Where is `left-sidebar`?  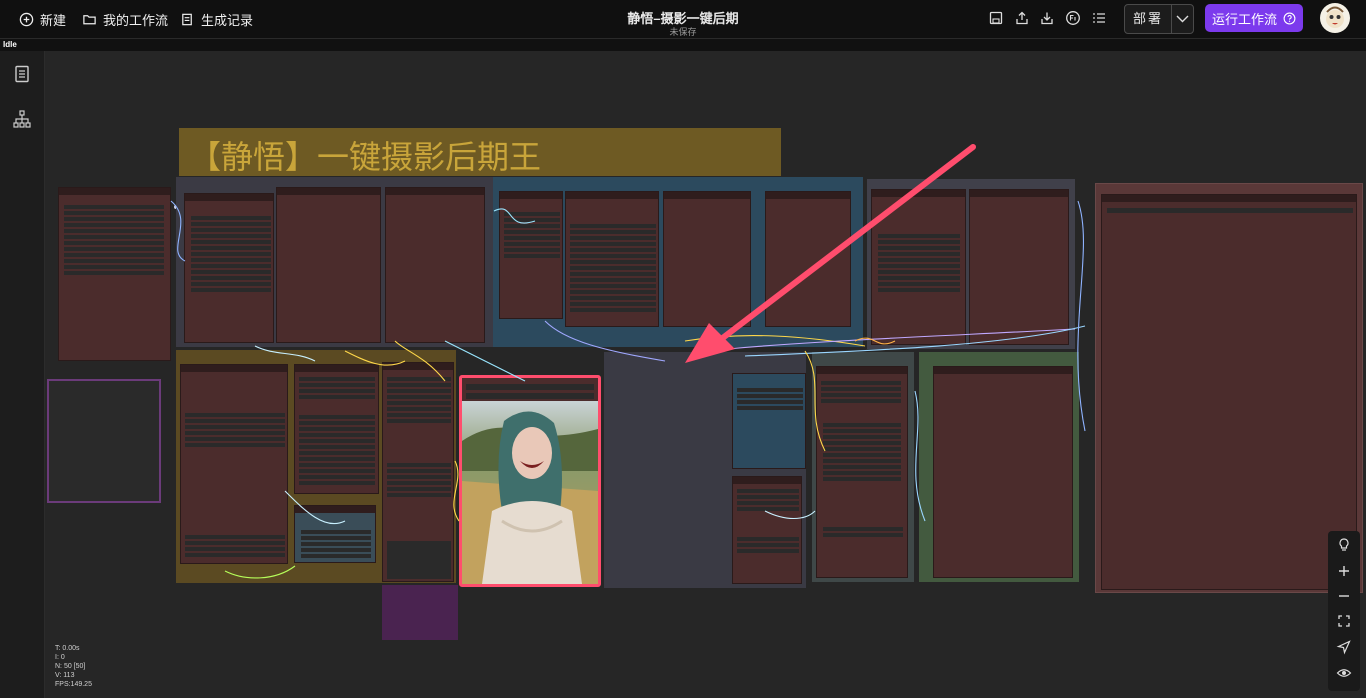 left-sidebar is located at coordinates (22, 374).